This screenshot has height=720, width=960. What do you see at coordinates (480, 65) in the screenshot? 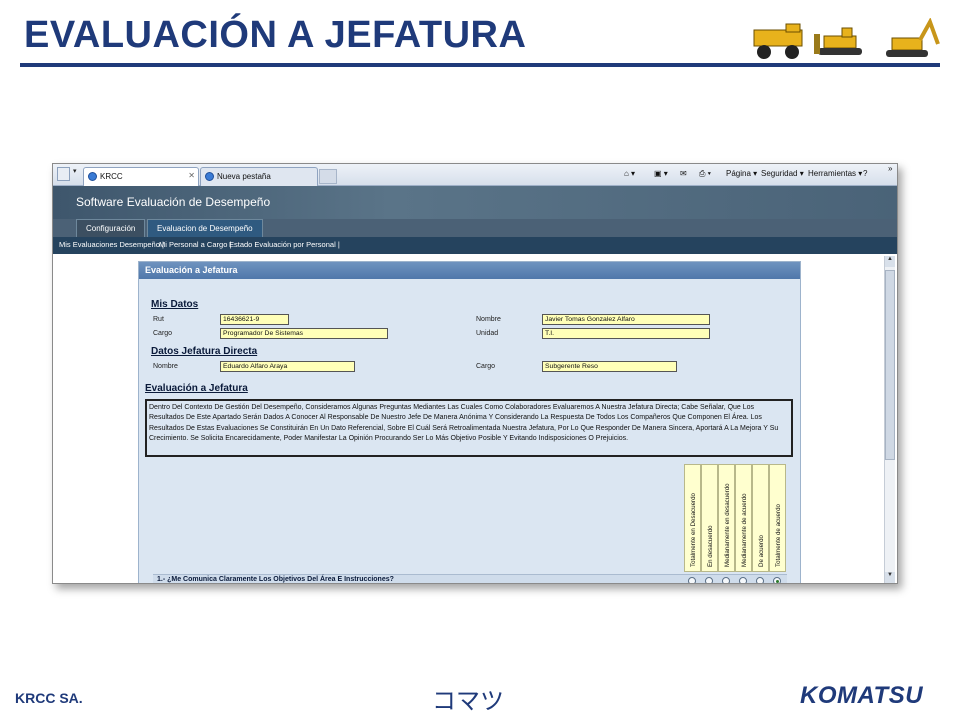
I see `title-underline` at bounding box center [480, 65].